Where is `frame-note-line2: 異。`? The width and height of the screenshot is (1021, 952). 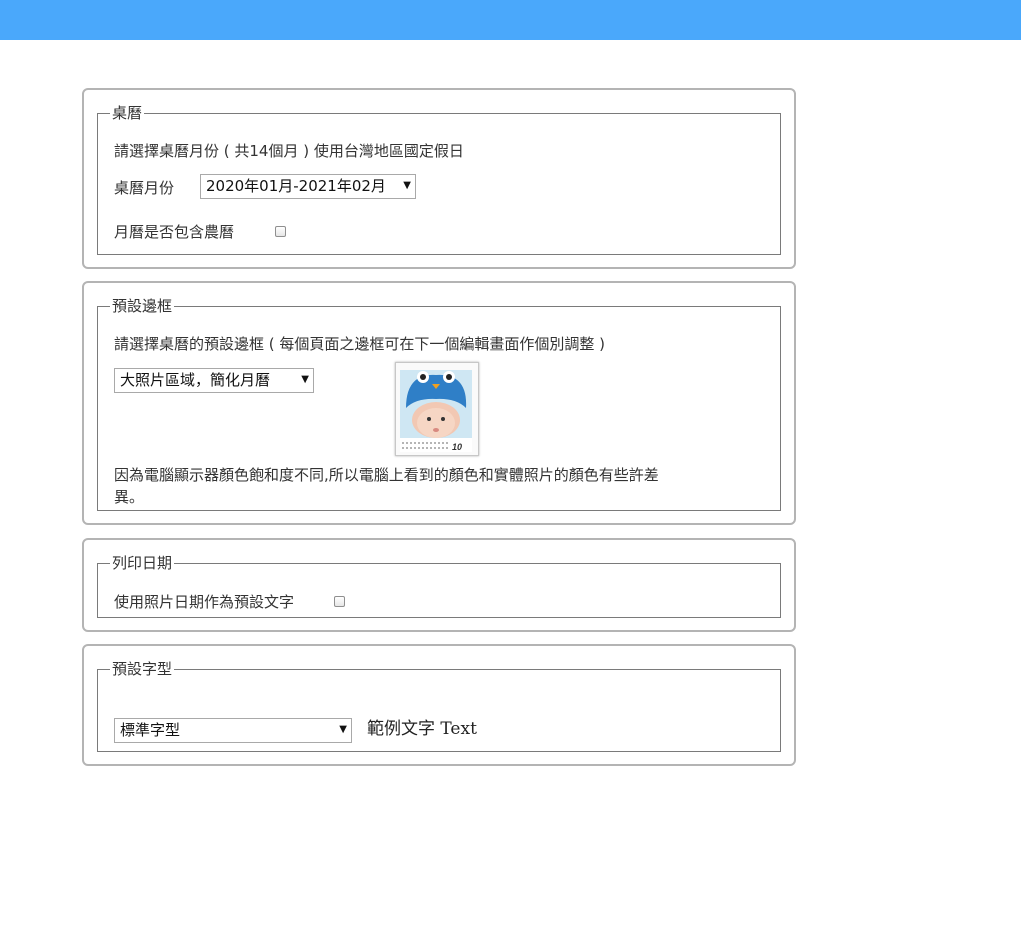
frame-note-line2: 異。 is located at coordinates (129, 497).